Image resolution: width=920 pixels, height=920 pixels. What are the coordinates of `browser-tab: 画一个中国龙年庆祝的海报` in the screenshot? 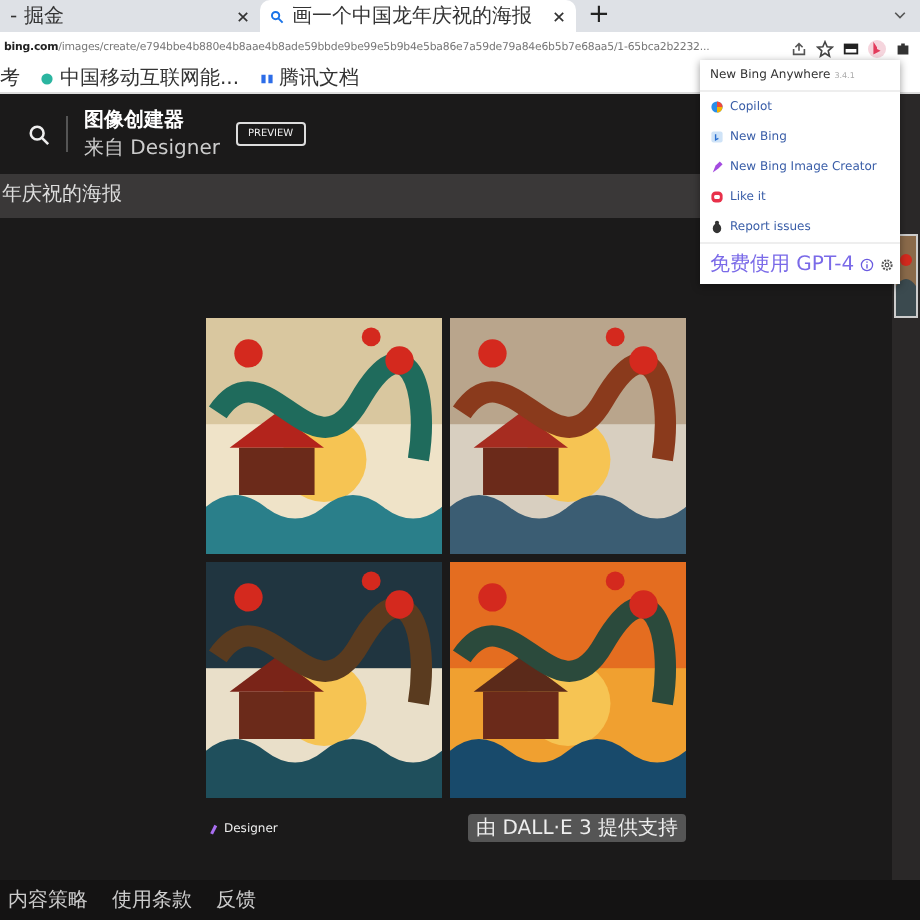 It's located at (418, 16).